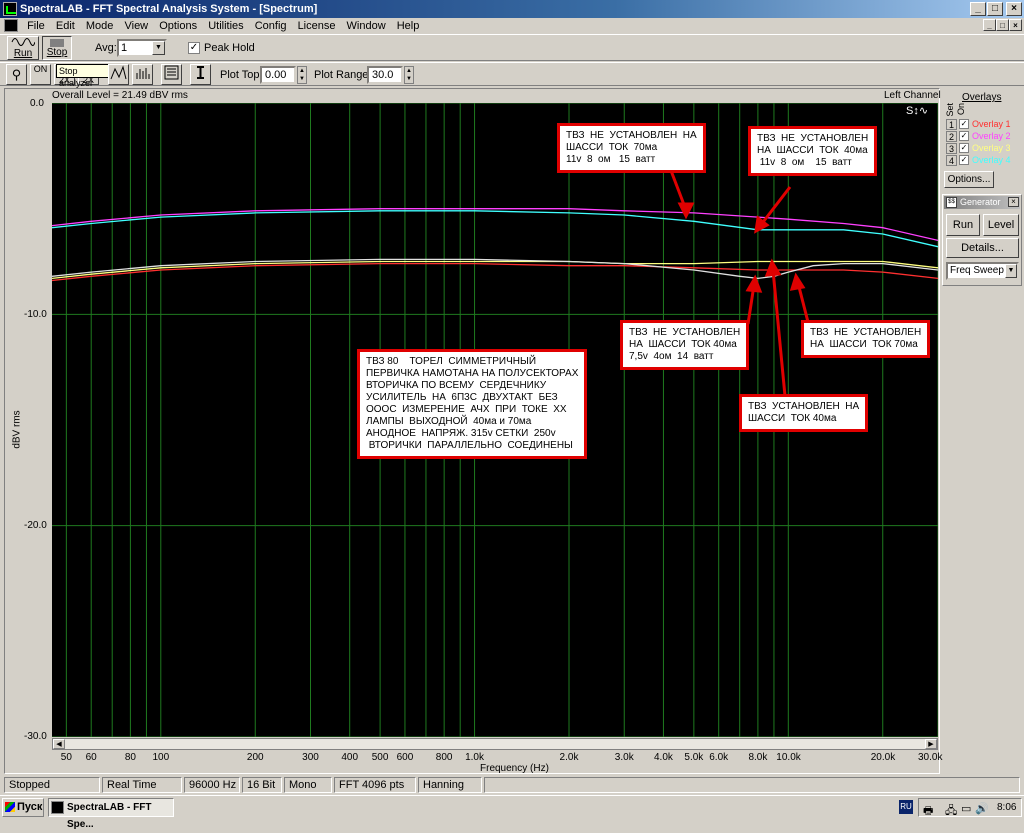  What do you see at coordinates (10, 807) in the screenshot?
I see `windows-logo-icon` at bounding box center [10, 807].